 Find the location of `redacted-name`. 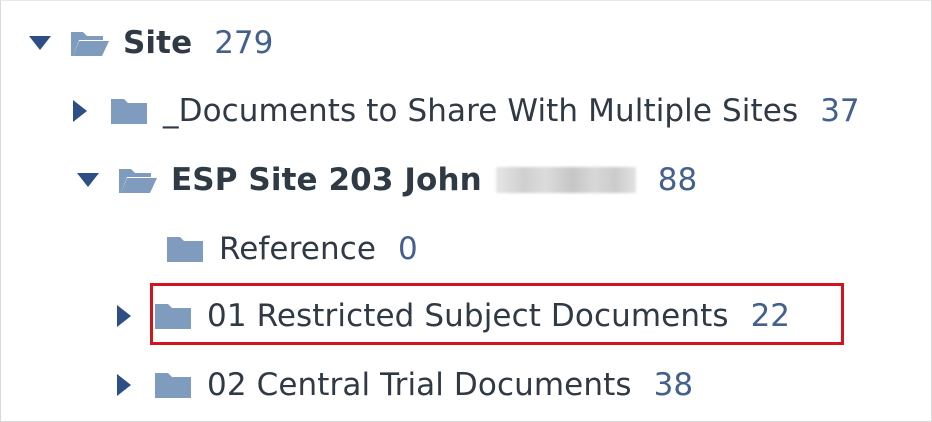

redacted-name is located at coordinates (565, 180).